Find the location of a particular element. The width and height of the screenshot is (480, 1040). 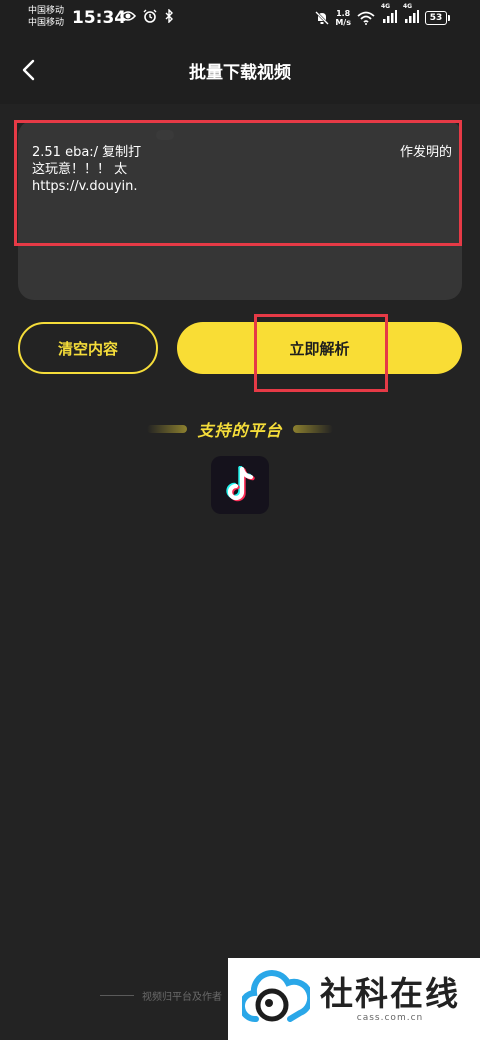

tiktok-icon is located at coordinates (240, 484).